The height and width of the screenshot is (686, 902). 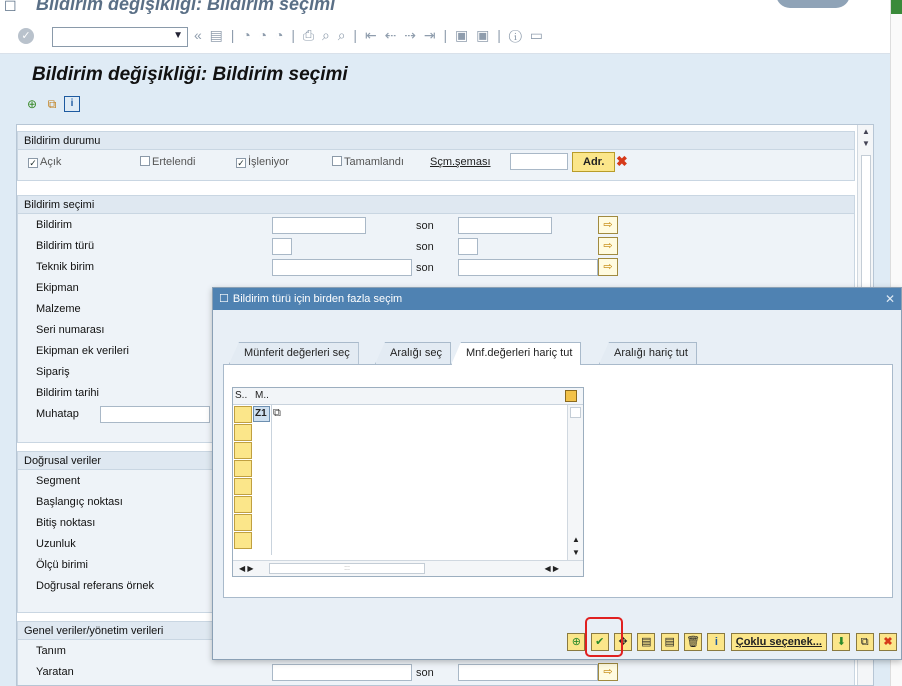 What do you see at coordinates (408, 482) in the screenshot?
I see `values-table: S.. M.. Z1 ⧉ ▲ ▼ ◀ ▶ ::: ◀ ▶` at bounding box center [408, 482].